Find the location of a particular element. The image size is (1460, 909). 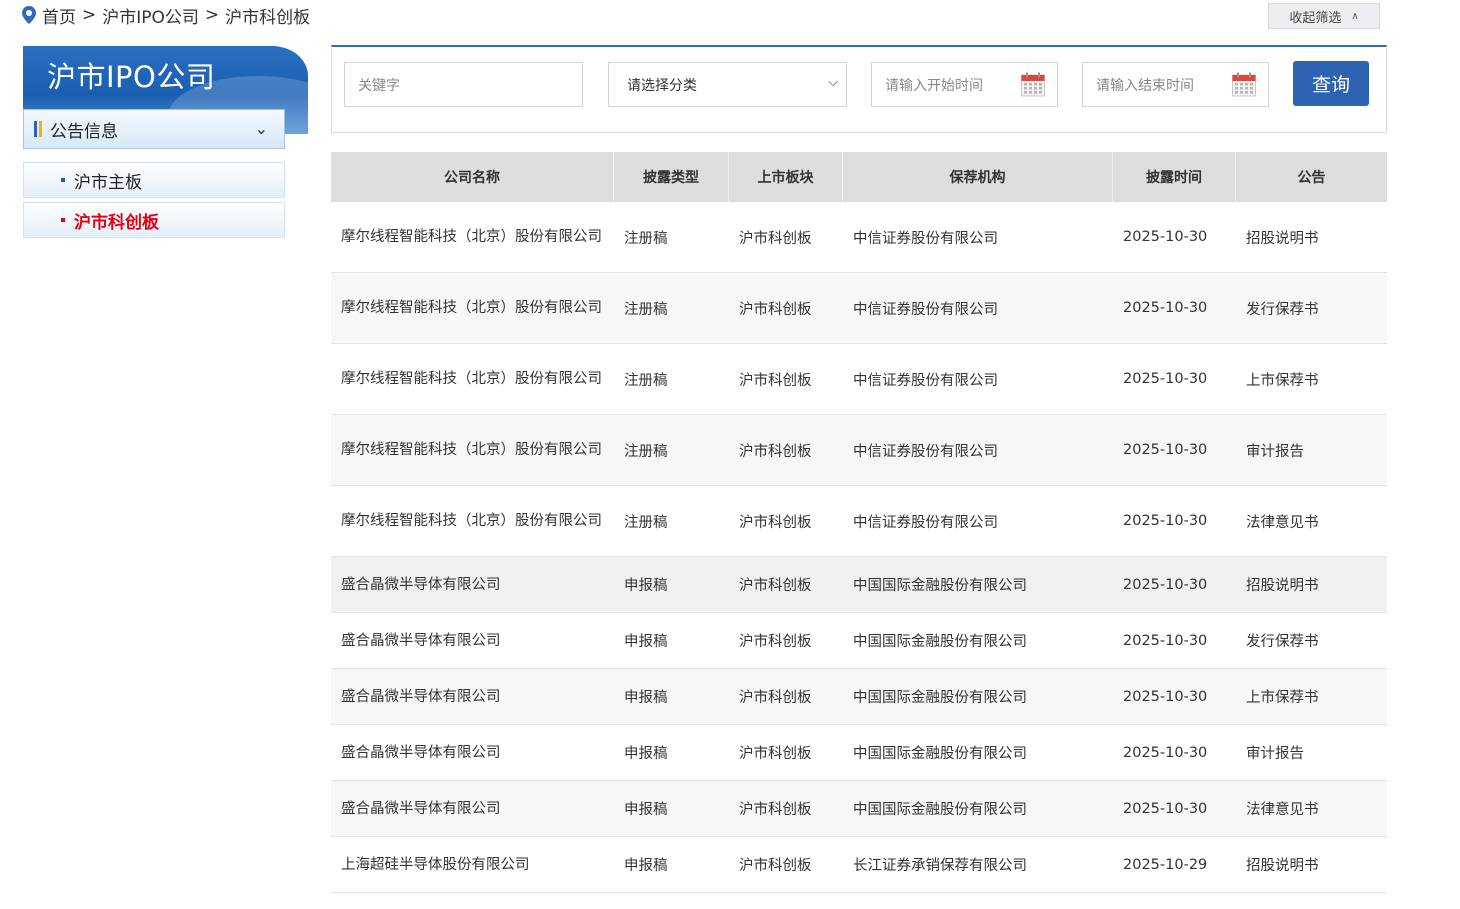

col-header-notice: 公告 is located at coordinates (1311, 178).